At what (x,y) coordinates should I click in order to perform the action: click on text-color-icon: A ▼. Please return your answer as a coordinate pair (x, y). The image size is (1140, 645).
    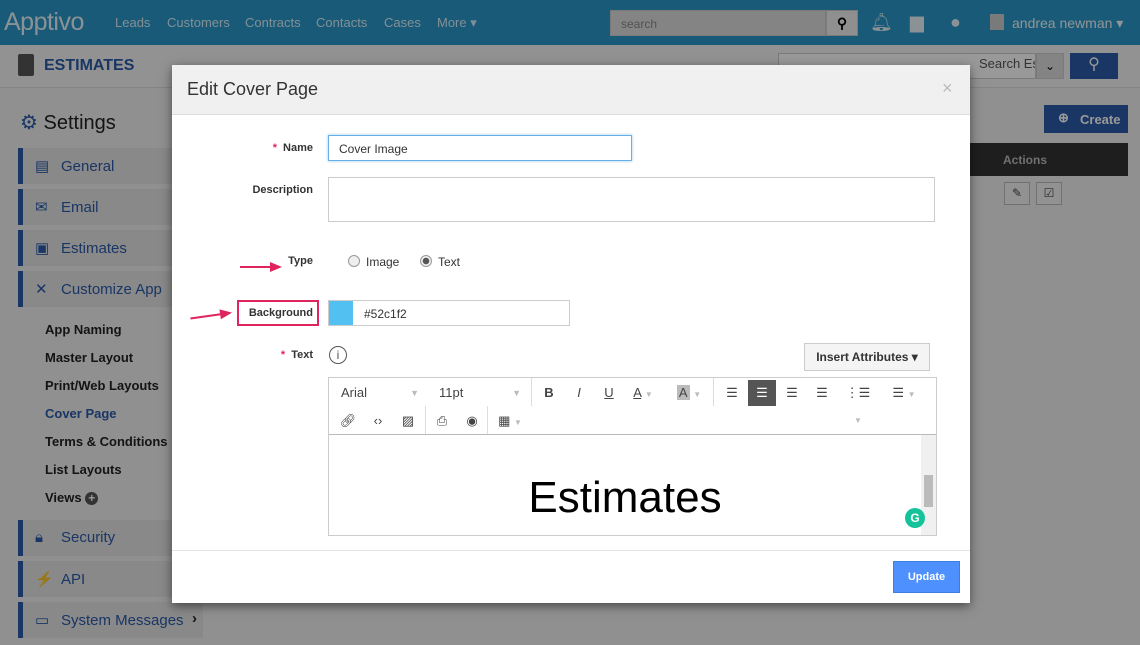
    Looking at the image, I should click on (643, 393).